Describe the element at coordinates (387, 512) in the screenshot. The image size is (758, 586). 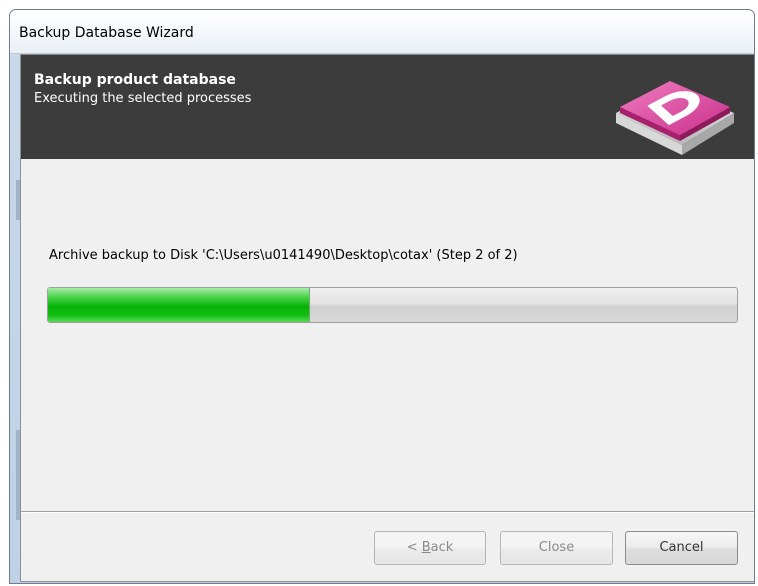
I see `button-separator` at that location.